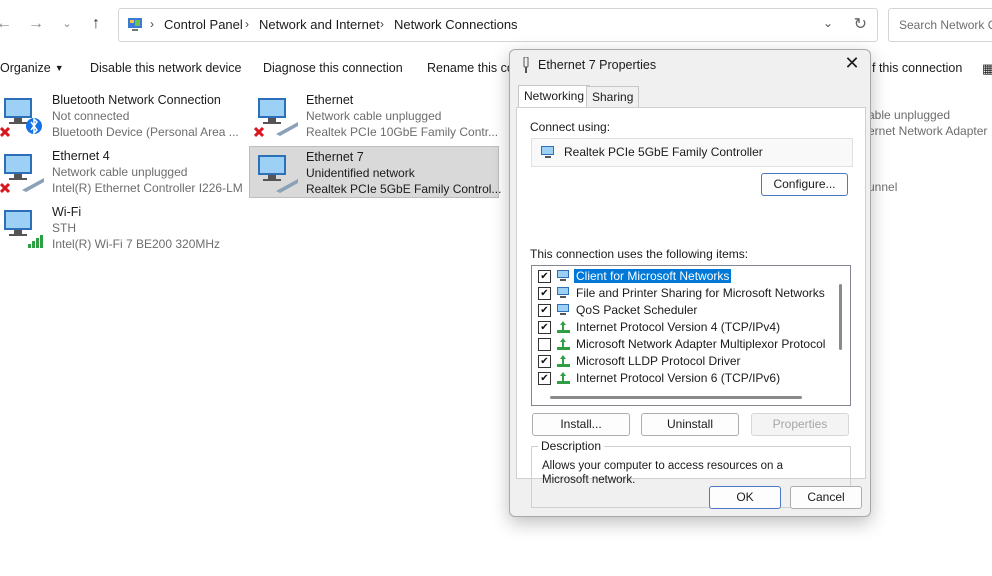 This screenshot has width=992, height=576. I want to click on view-options-icon: ▦, so click(987, 69).